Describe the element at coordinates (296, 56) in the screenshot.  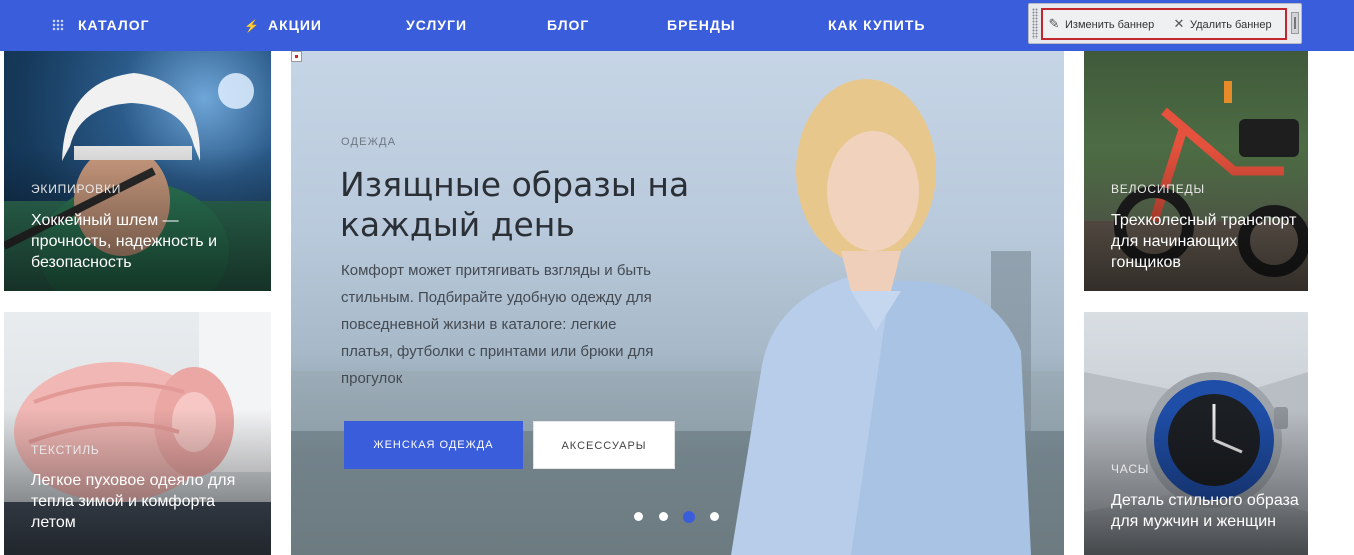
I see `banner-marker-icon` at that location.